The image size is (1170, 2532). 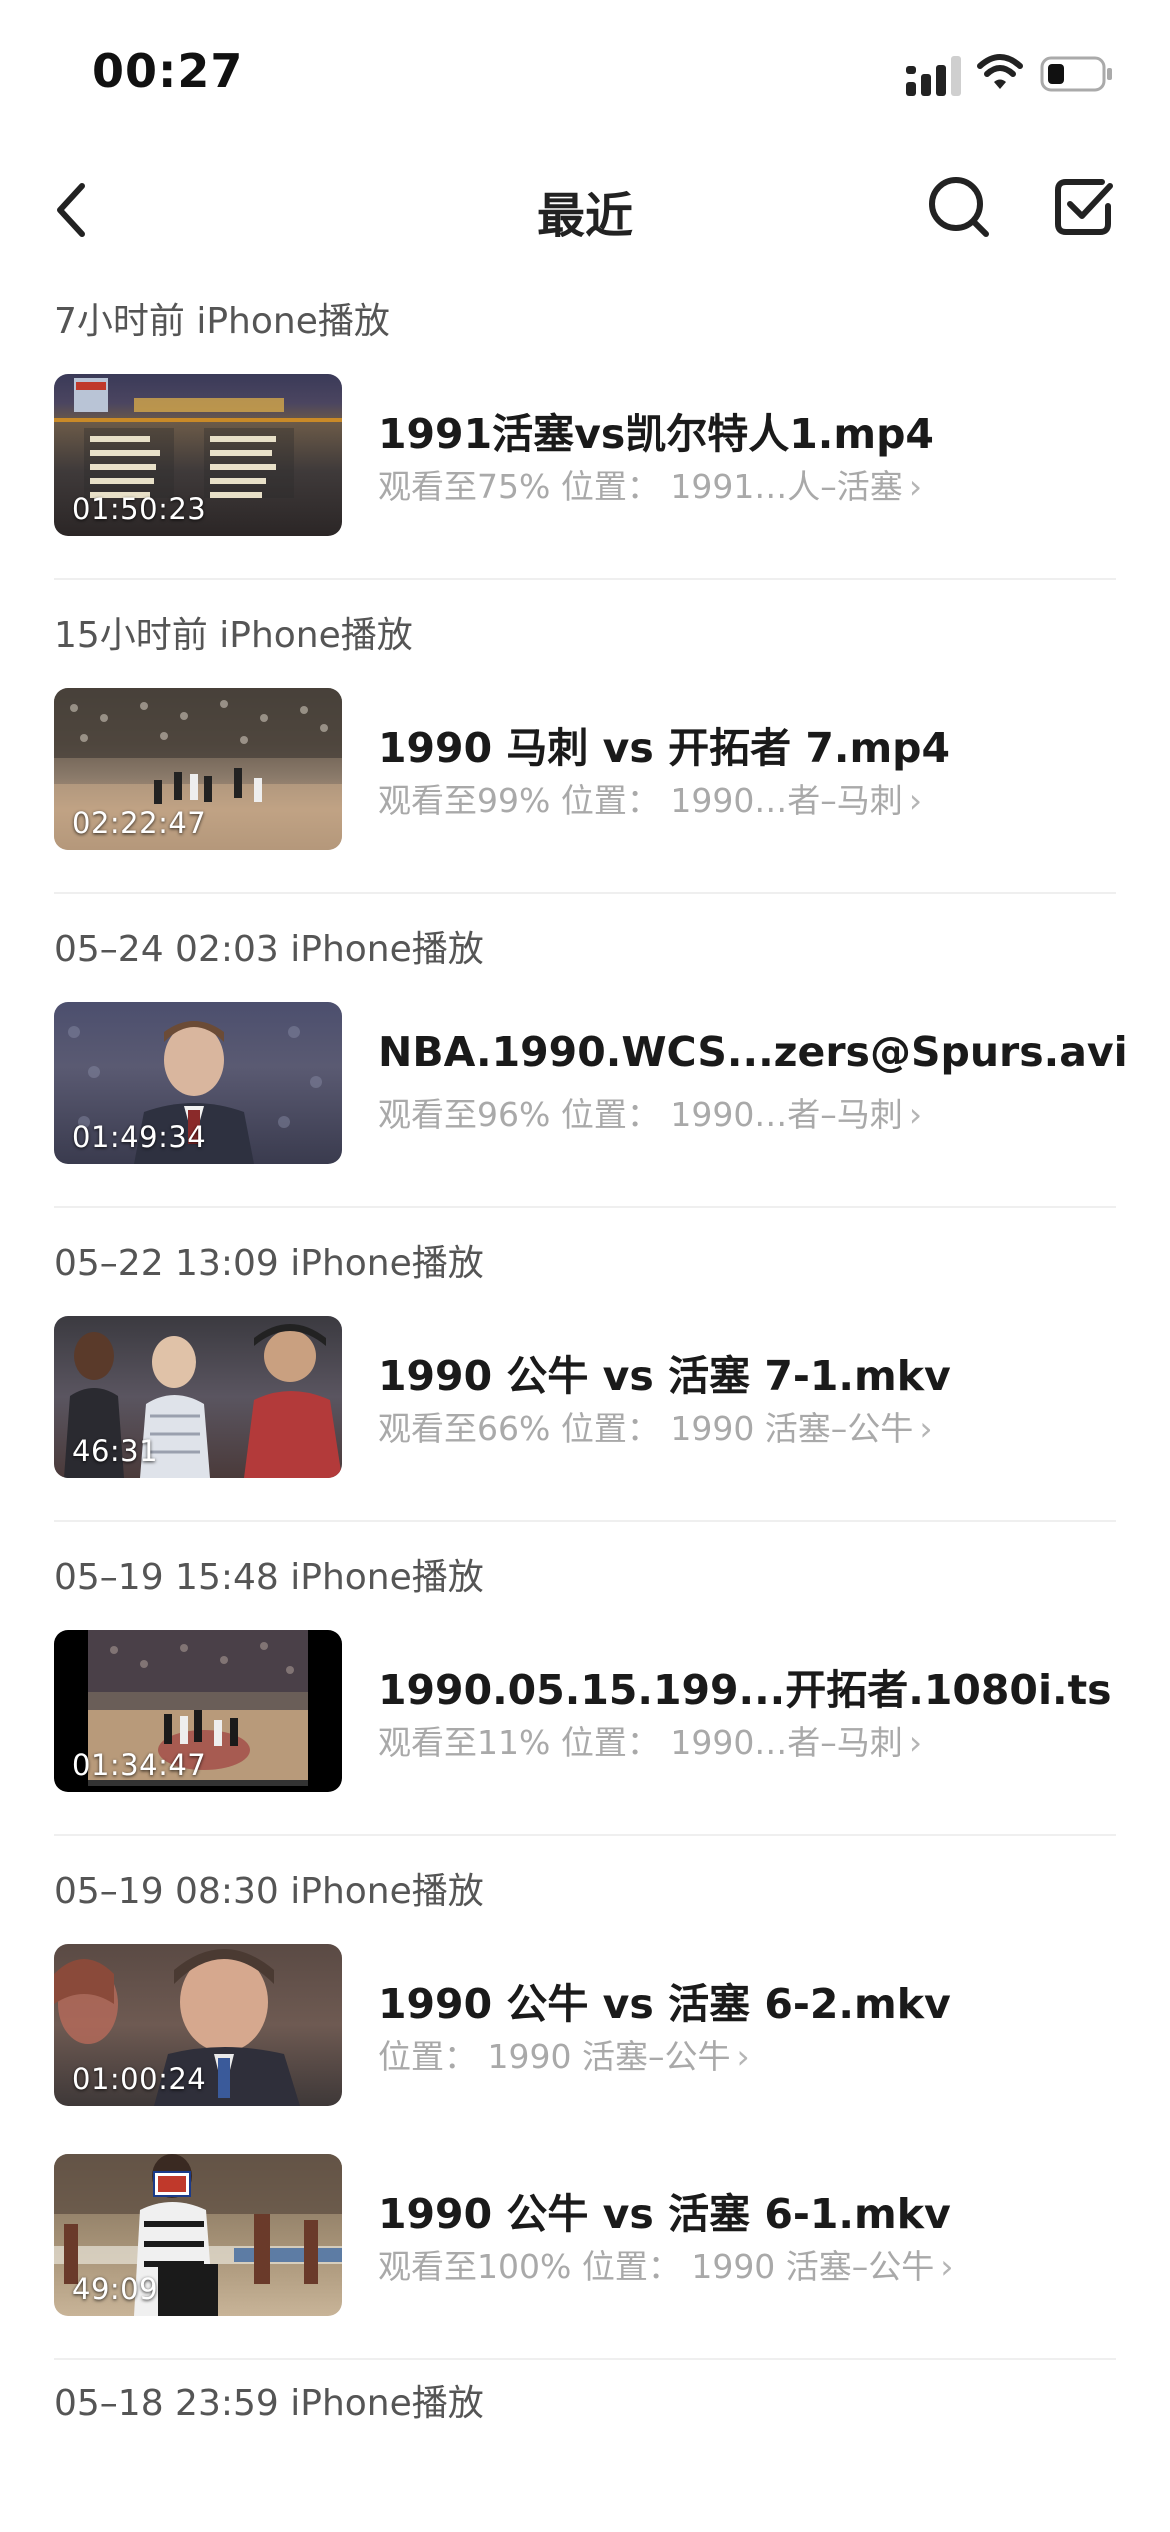 What do you see at coordinates (139, 2079) in the screenshot?
I see `video-duration: 01:00:24` at bounding box center [139, 2079].